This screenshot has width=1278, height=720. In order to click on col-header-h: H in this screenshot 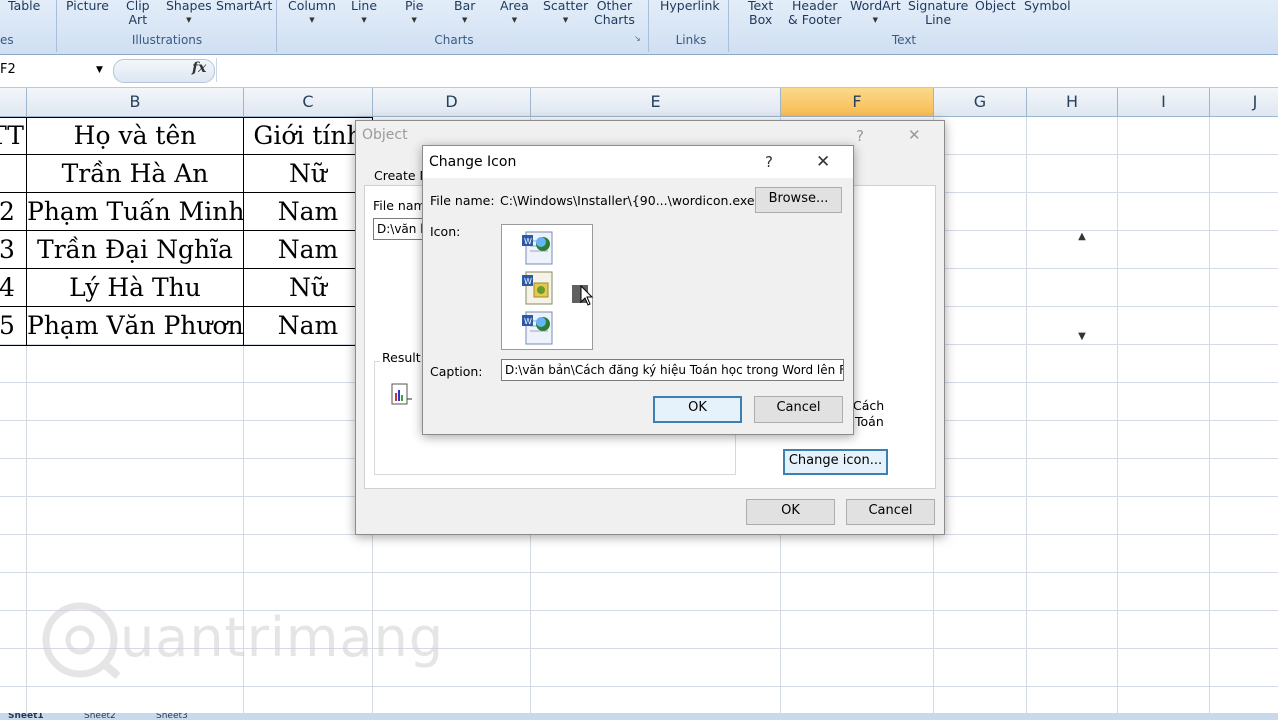, I will do `click(1072, 102)`.